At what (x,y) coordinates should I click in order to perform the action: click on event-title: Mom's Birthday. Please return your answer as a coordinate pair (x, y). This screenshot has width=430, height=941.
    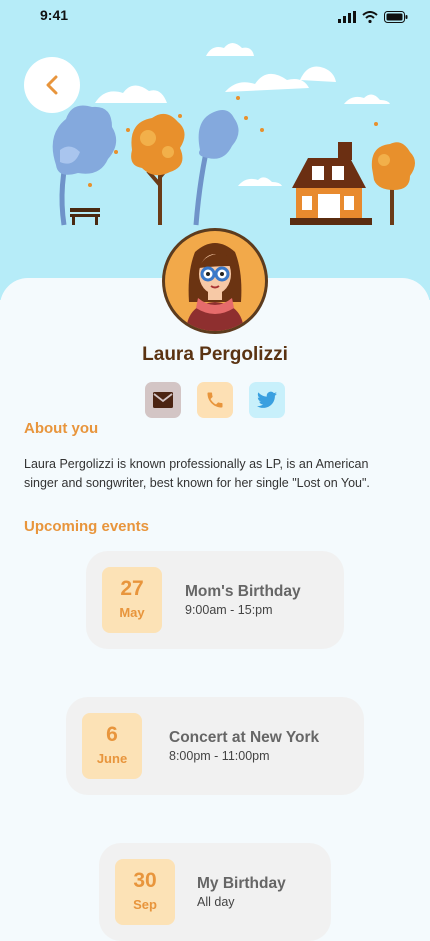
    Looking at the image, I should click on (243, 591).